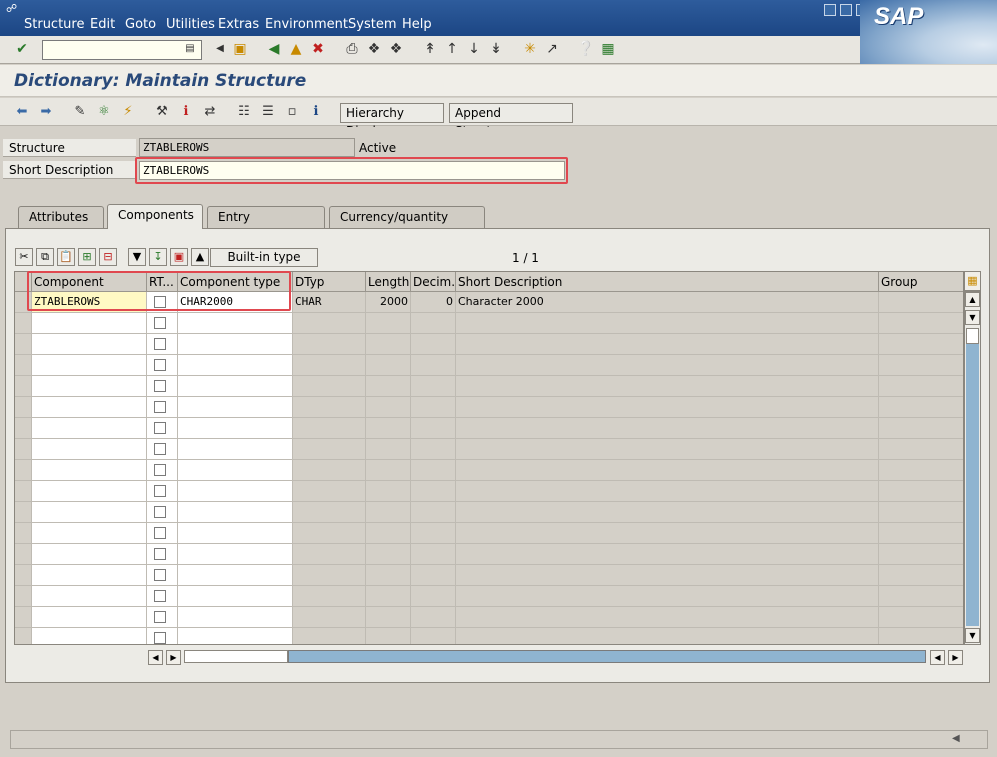 The height and width of the screenshot is (757, 997). Describe the element at coordinates (186, 112) in the screenshot. I see `object-list-icon: ℹ` at that location.